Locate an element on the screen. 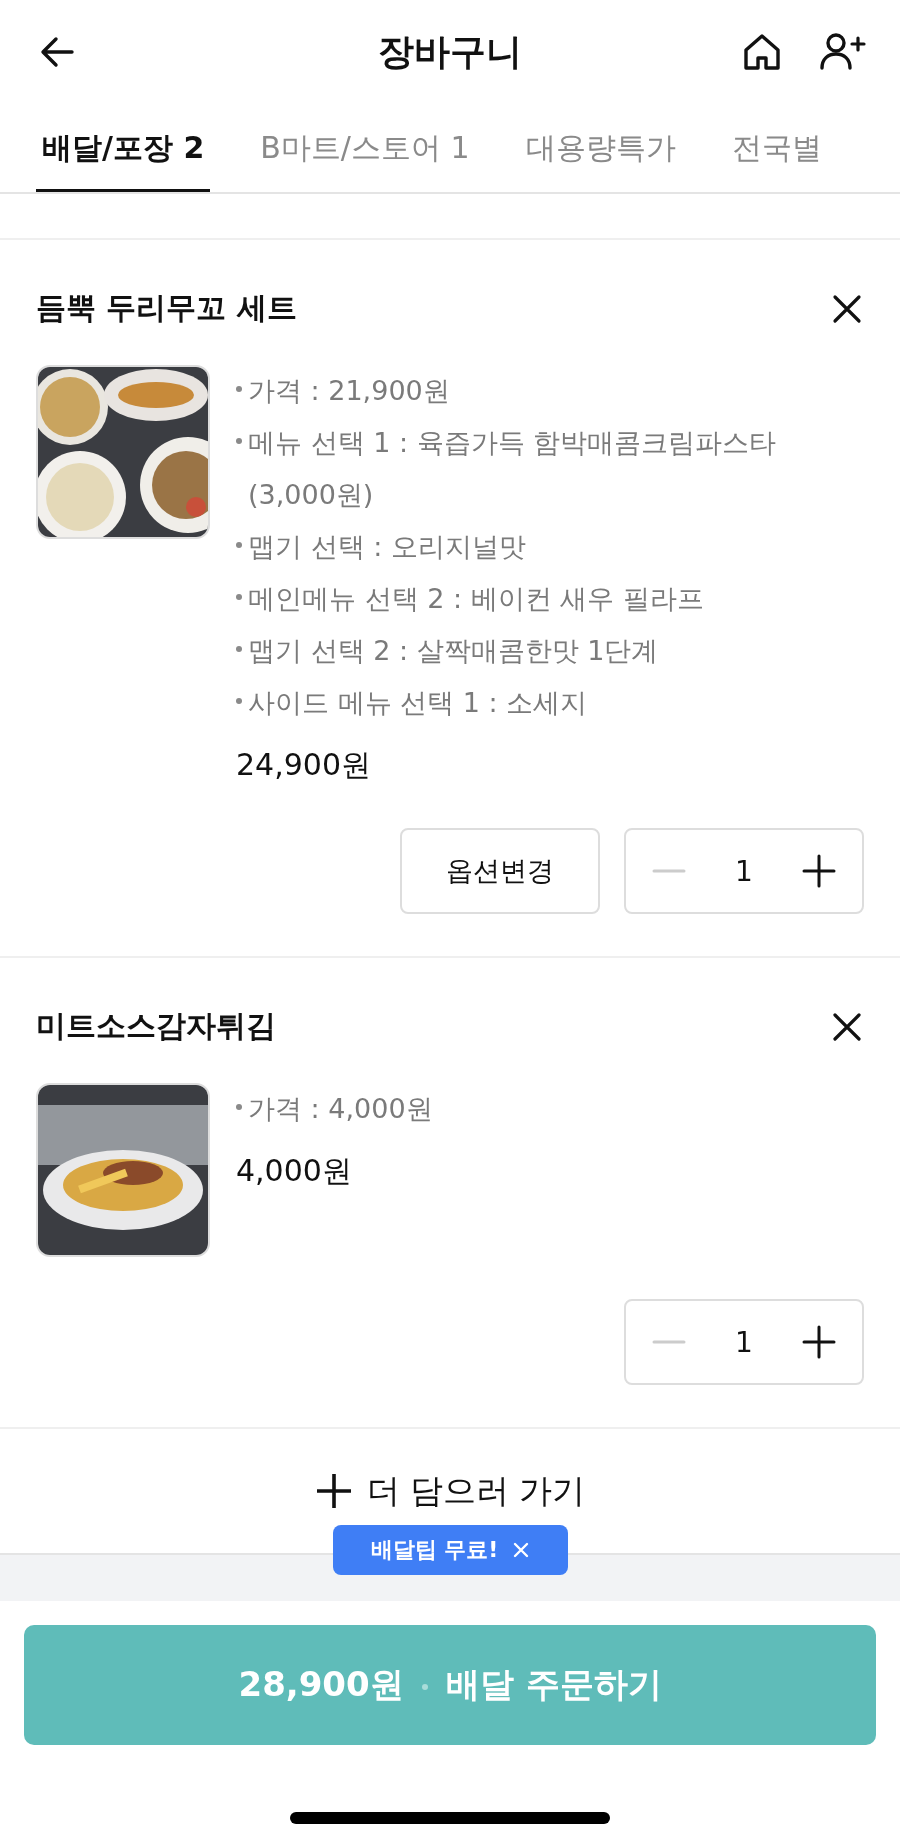  option-text: 사이드 메뉴 선택 1 : 소세지 is located at coordinates (418, 703).